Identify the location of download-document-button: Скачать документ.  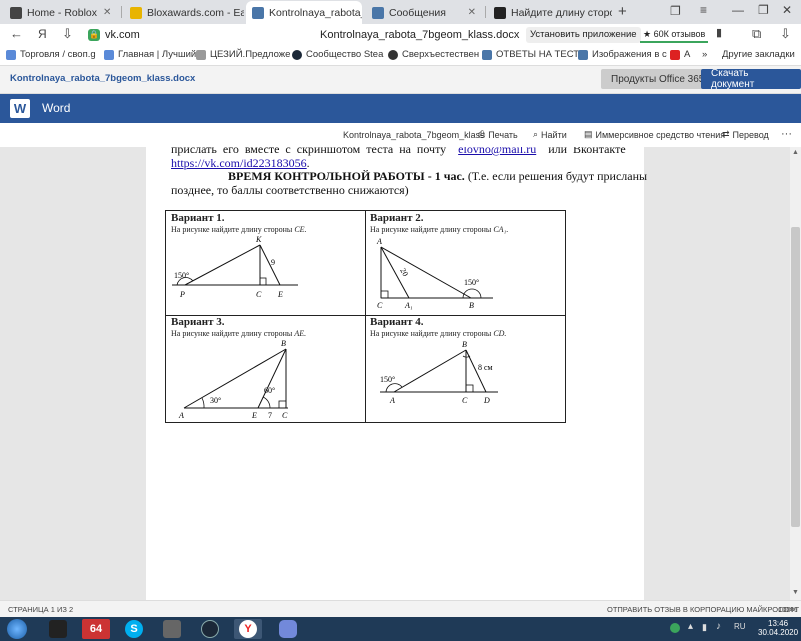
(751, 79).